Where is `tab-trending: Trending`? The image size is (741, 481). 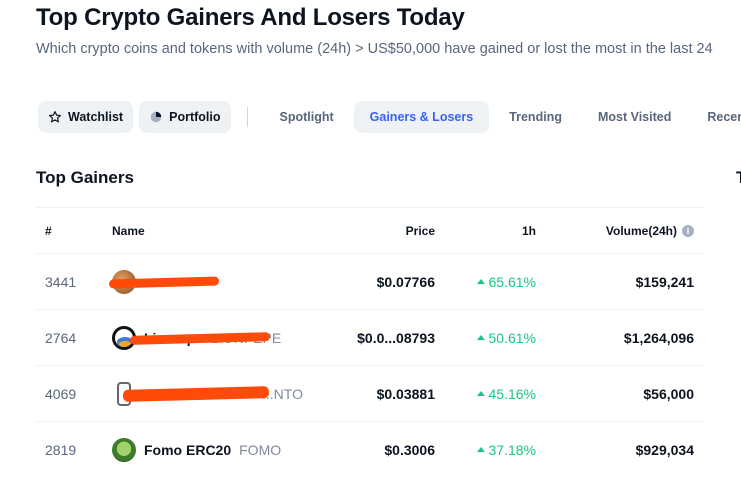 tab-trending: Trending is located at coordinates (535, 117).